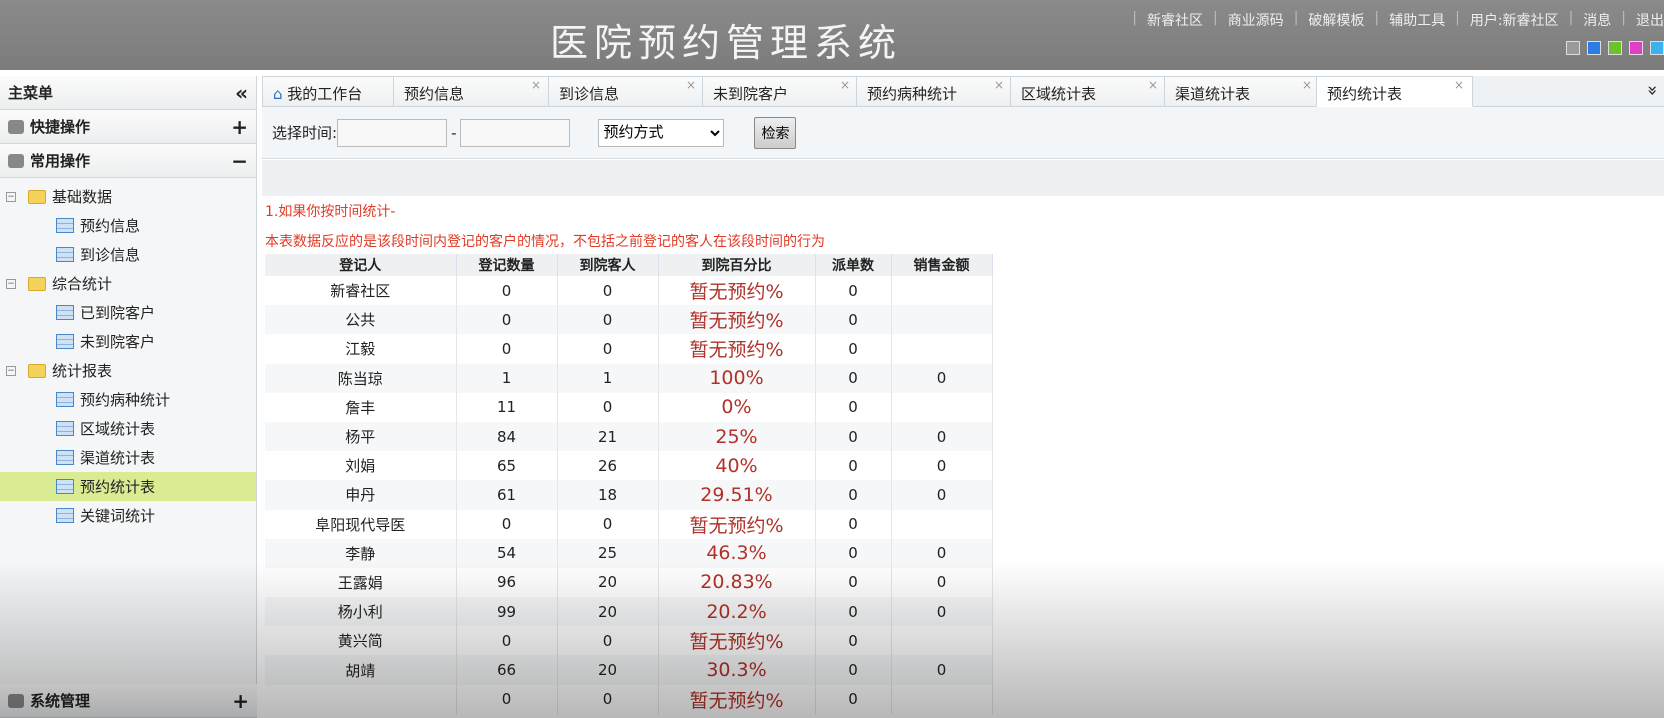 The image size is (1664, 718). What do you see at coordinates (853, 265) in the screenshot?
I see `column-header: 派单数` at bounding box center [853, 265].